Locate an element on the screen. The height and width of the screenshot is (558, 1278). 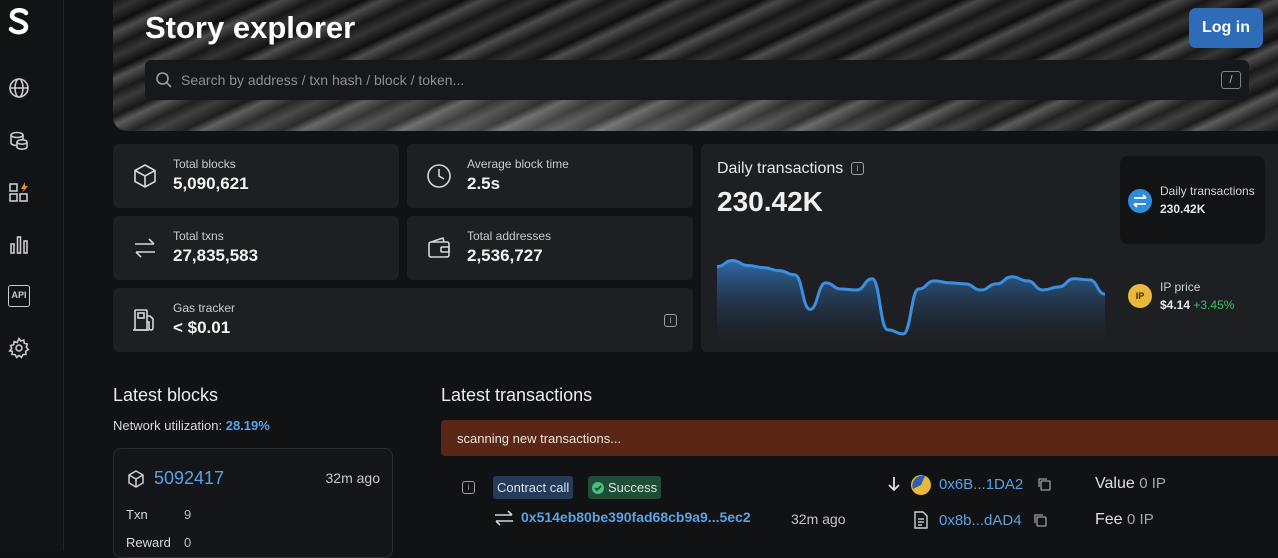
tx-to-address: 0x8b...dAD4 is located at coordinates (980, 520).